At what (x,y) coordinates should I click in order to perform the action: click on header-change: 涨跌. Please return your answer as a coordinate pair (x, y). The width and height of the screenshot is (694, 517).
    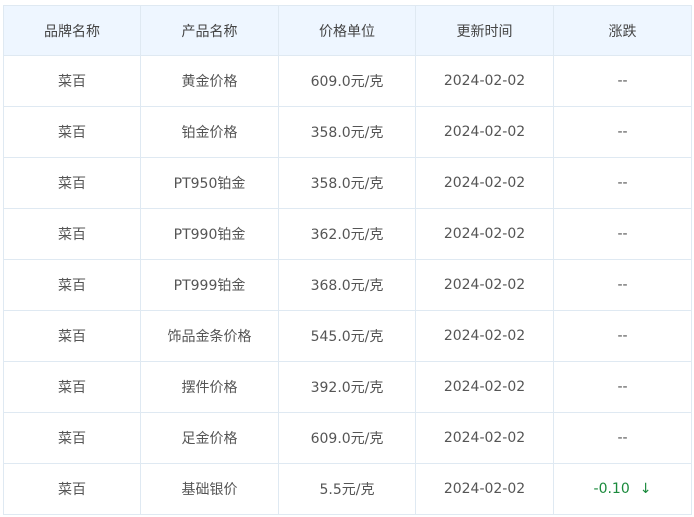
    Looking at the image, I should click on (622, 30).